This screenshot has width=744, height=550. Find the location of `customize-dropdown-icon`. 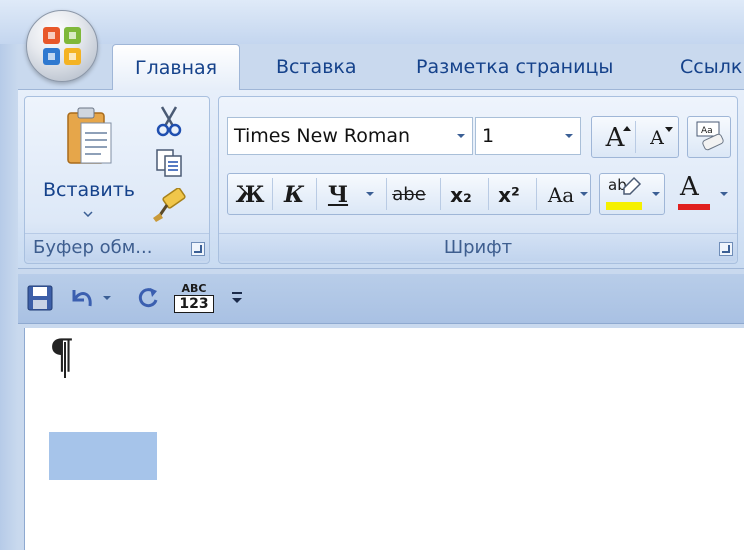

customize-dropdown-icon is located at coordinates (237, 297).